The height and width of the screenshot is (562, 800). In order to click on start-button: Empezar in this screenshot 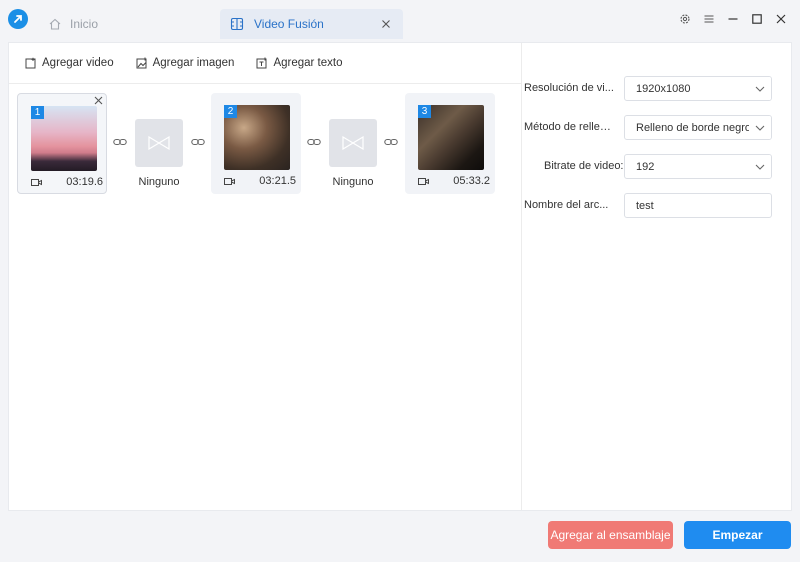, I will do `click(737, 535)`.